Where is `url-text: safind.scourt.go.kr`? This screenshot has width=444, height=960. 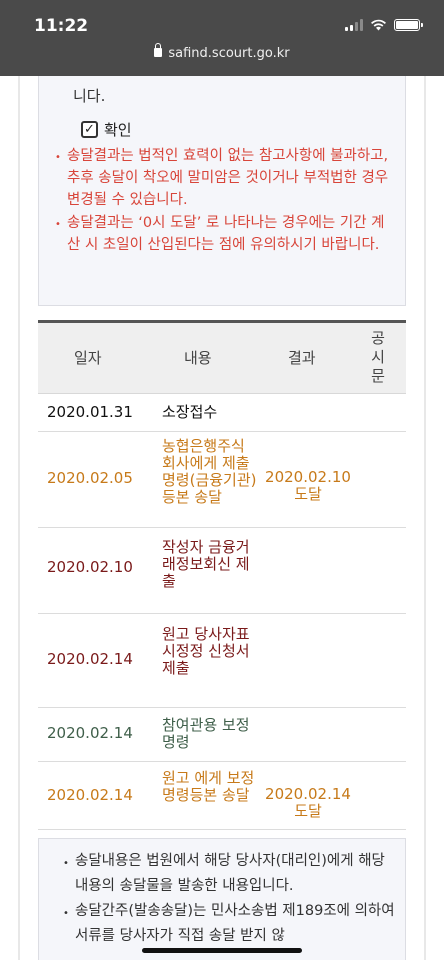
url-text: safind.scourt.go.kr is located at coordinates (229, 53).